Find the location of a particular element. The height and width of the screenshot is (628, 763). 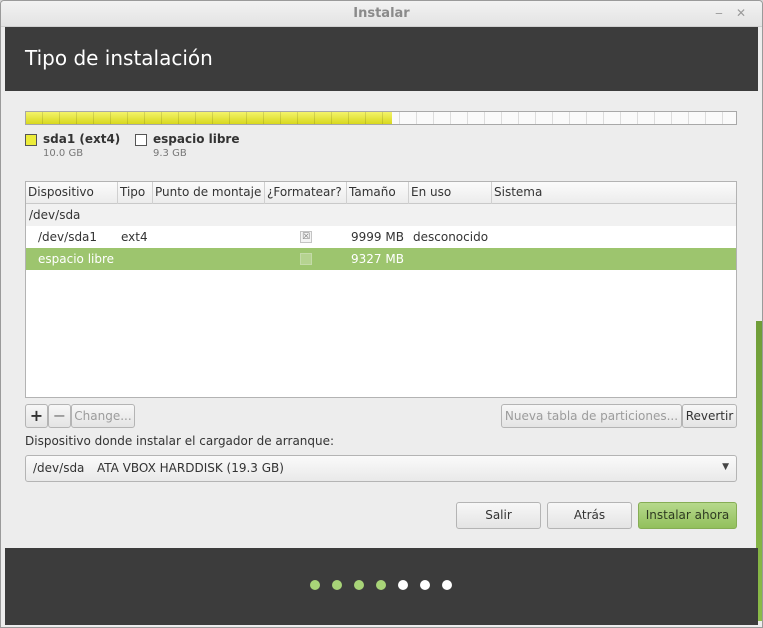

column-header-device: Dispositivo is located at coordinates (72, 193).